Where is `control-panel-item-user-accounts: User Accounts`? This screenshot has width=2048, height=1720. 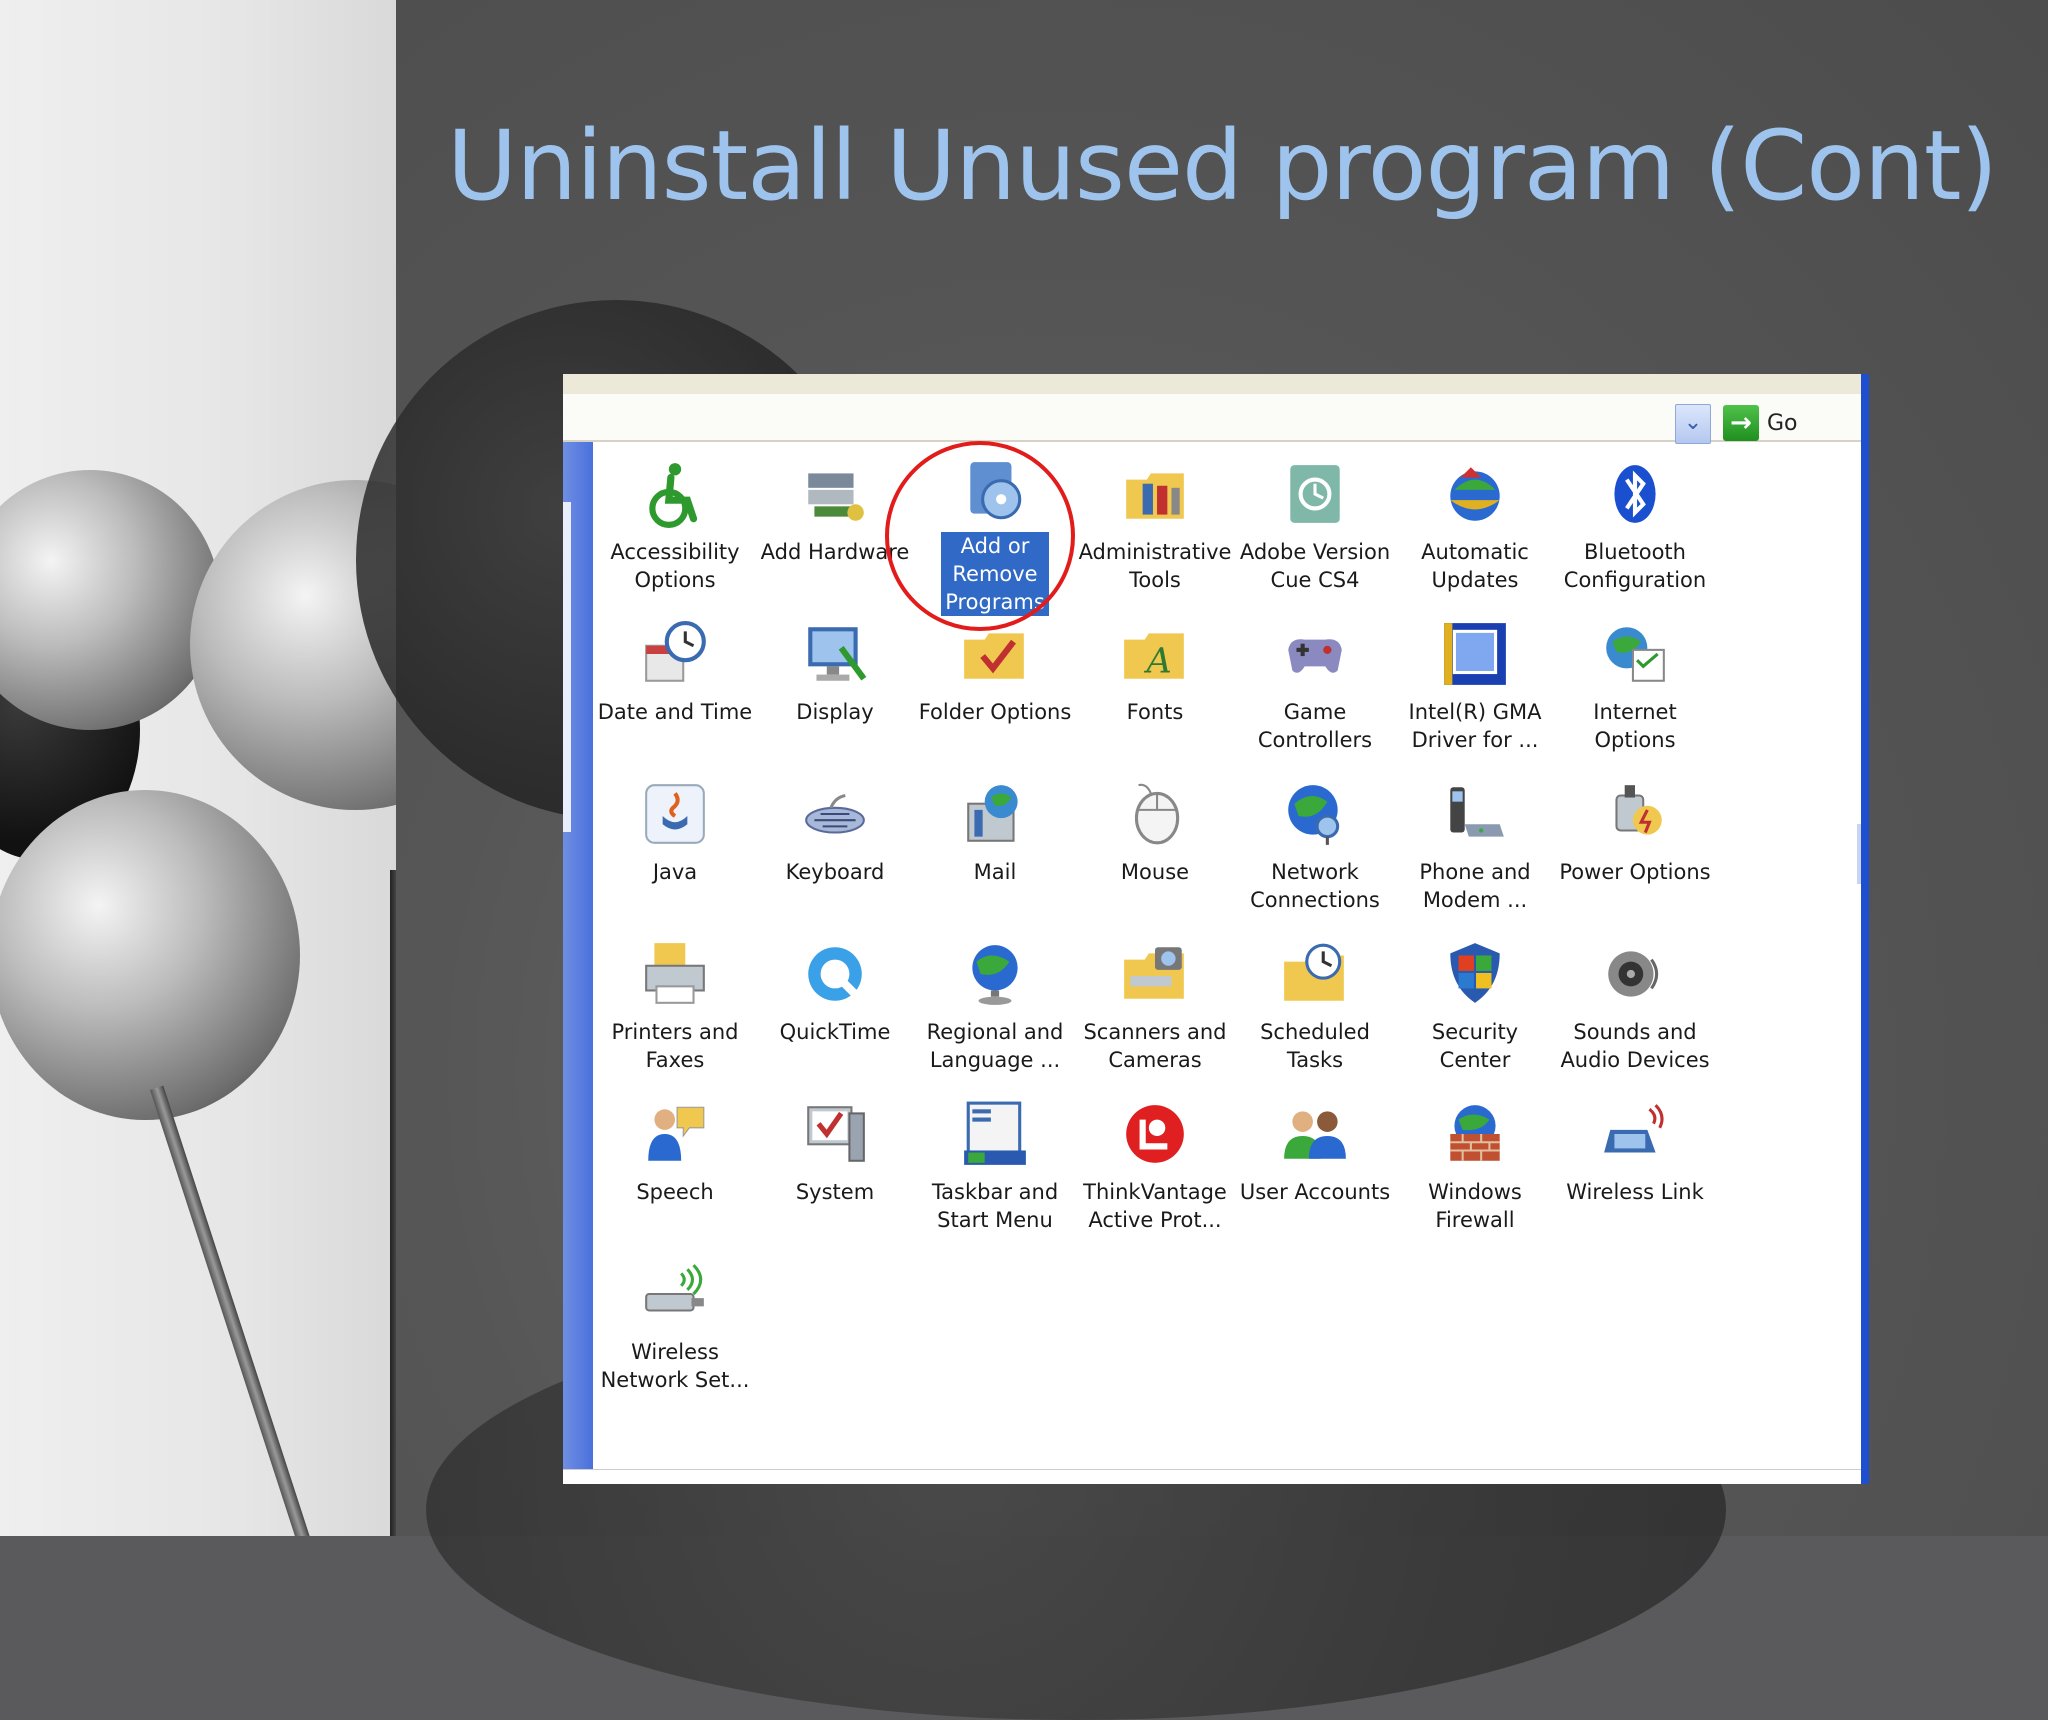
control-panel-item-user-accounts: User Accounts is located at coordinates (1315, 1162).